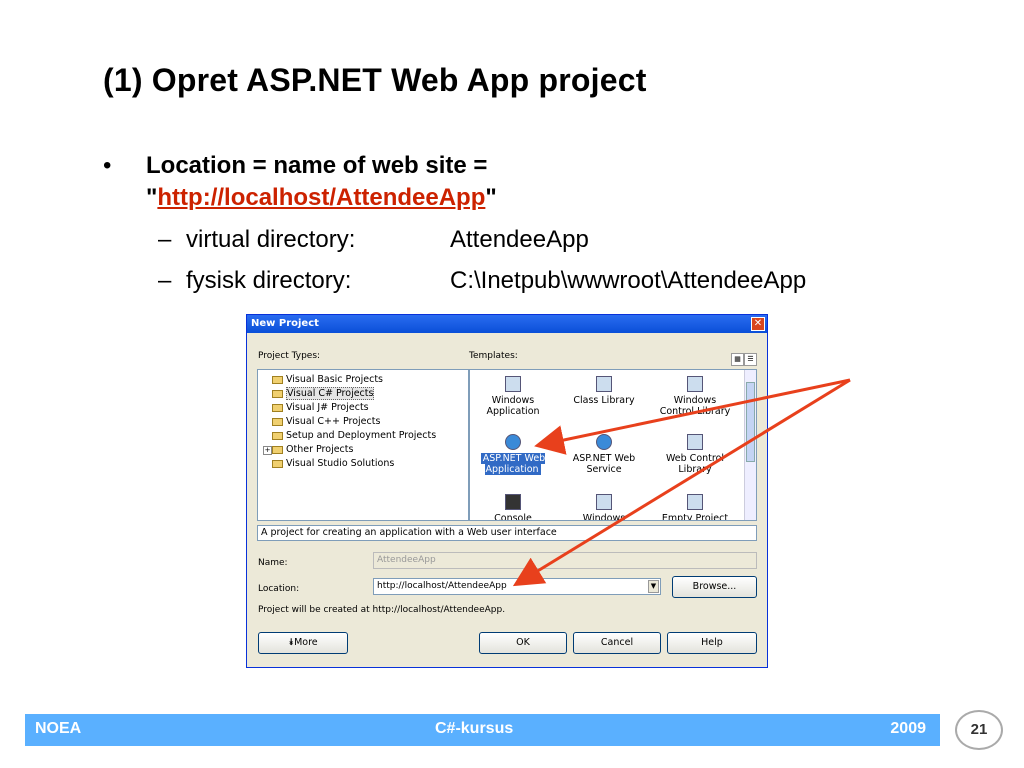  What do you see at coordinates (692, 416) in the screenshot?
I see `arrow-to-template` at bounding box center [692, 416].